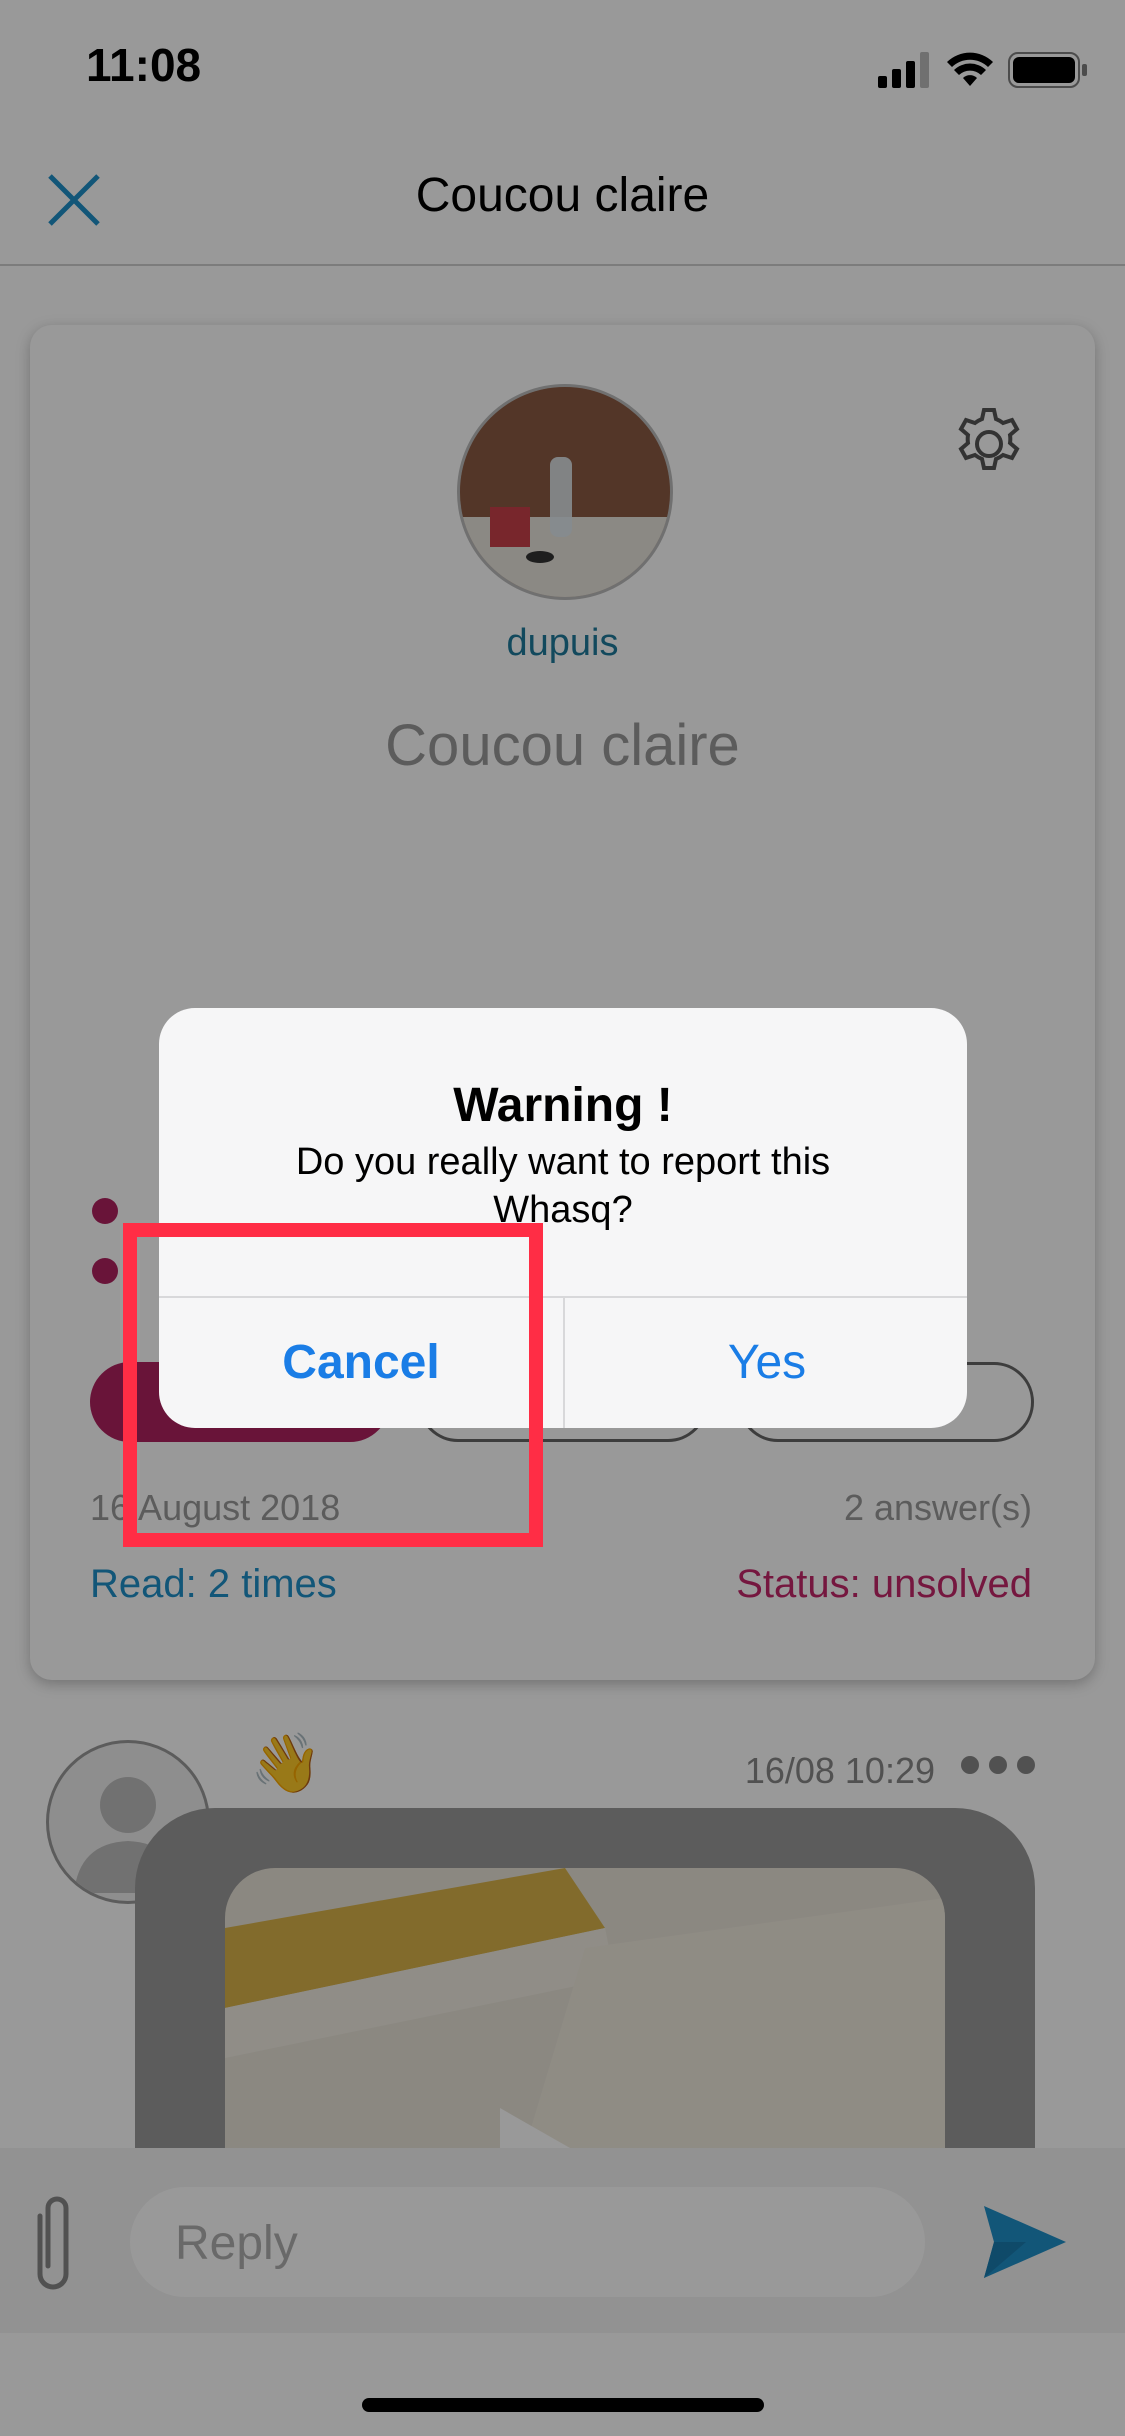 The image size is (1125, 2436). Describe the element at coordinates (563, 1105) in the screenshot. I see `alert-title: Warning !` at that location.